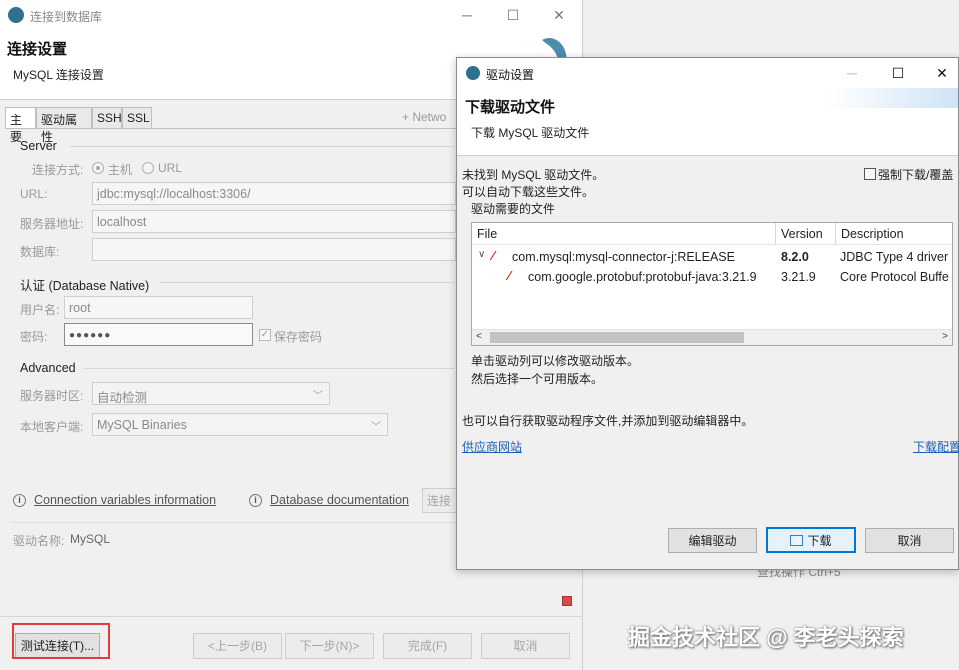 The width and height of the screenshot is (959, 670). I want to click on file-name: com.mysql:mysql-connector-j:RELEASE, so click(623, 257).